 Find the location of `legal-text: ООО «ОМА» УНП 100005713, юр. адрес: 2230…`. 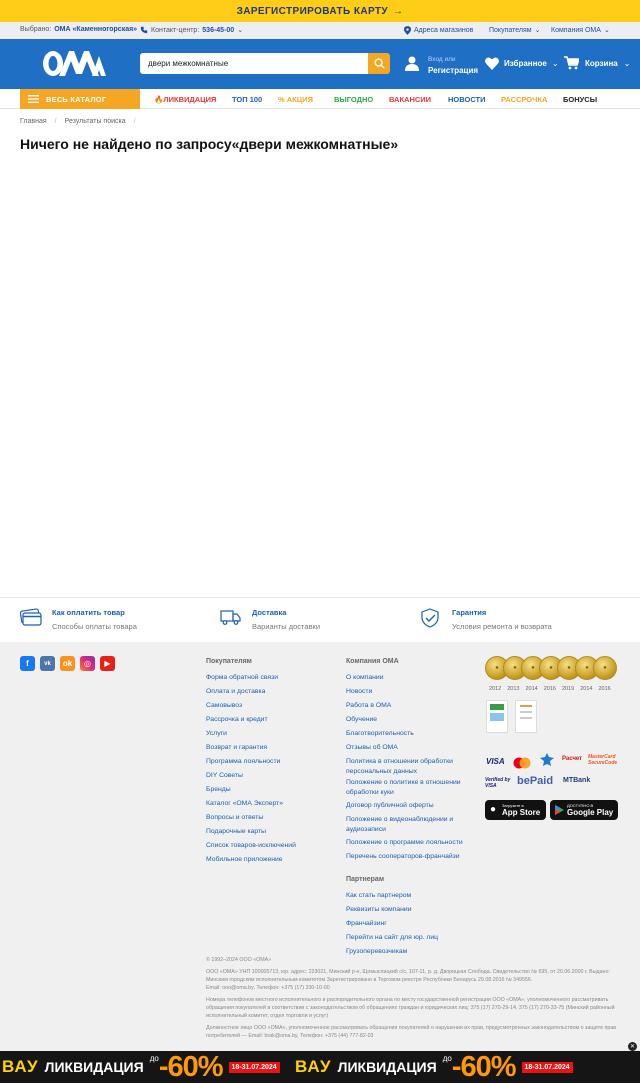

legal-text: ООО «ОМА» УНП 100005713, юр. адрес: 2230… is located at coordinates (408, 976).